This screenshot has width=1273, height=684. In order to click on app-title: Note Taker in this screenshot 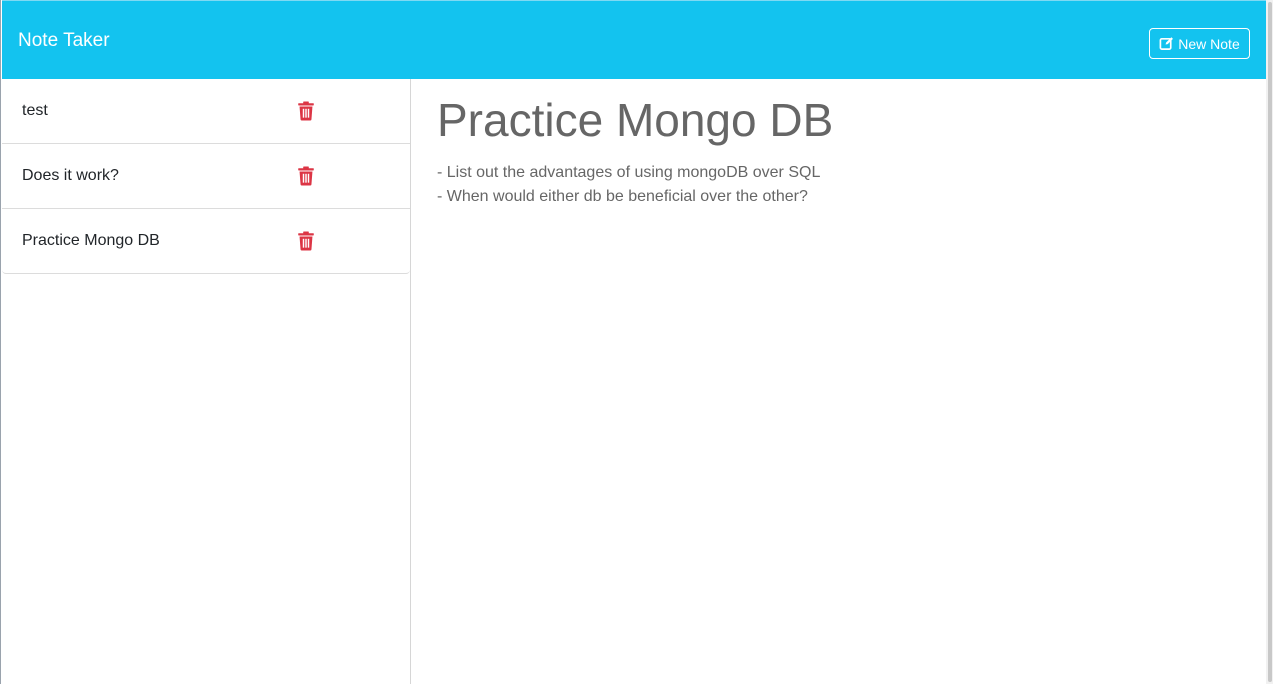, I will do `click(64, 41)`.